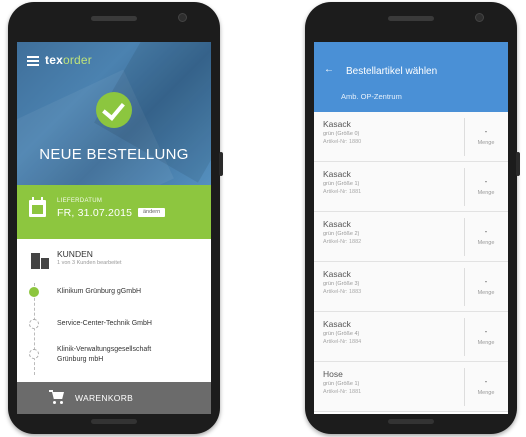  I want to click on article-number: Artikel-Nr: 1882, so click(342, 242).